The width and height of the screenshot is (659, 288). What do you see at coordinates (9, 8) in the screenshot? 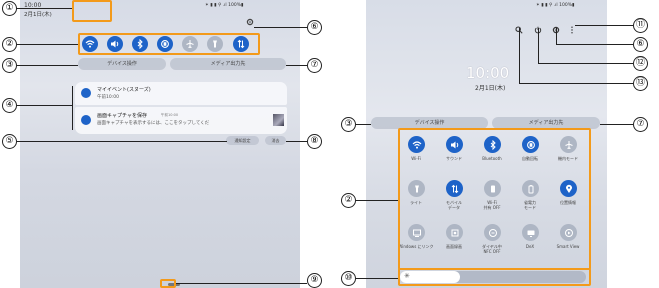
I see `callout-1: ①` at bounding box center [9, 8].